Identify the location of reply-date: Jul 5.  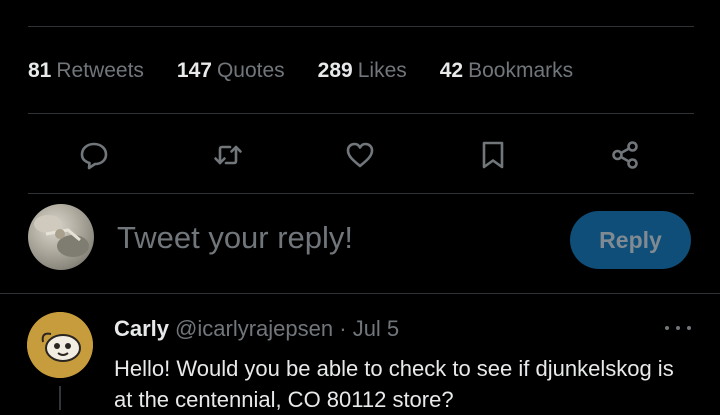
(376, 328).